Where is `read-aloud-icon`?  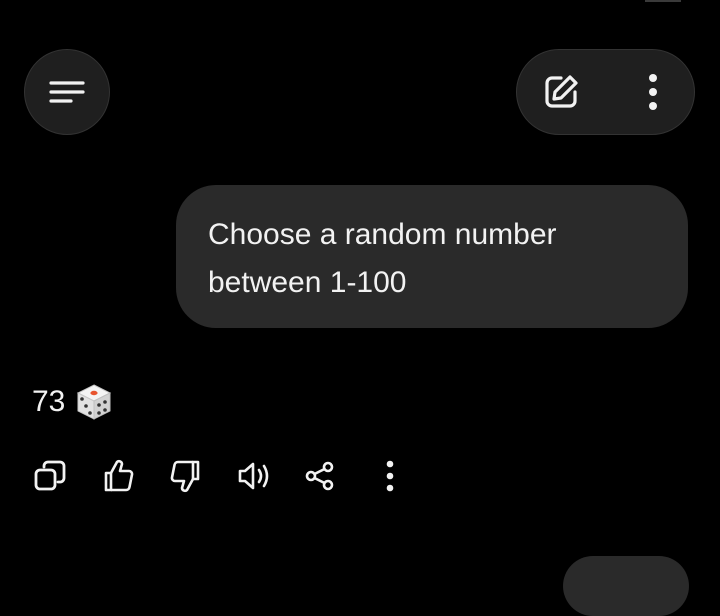 read-aloud-icon is located at coordinates (254, 476).